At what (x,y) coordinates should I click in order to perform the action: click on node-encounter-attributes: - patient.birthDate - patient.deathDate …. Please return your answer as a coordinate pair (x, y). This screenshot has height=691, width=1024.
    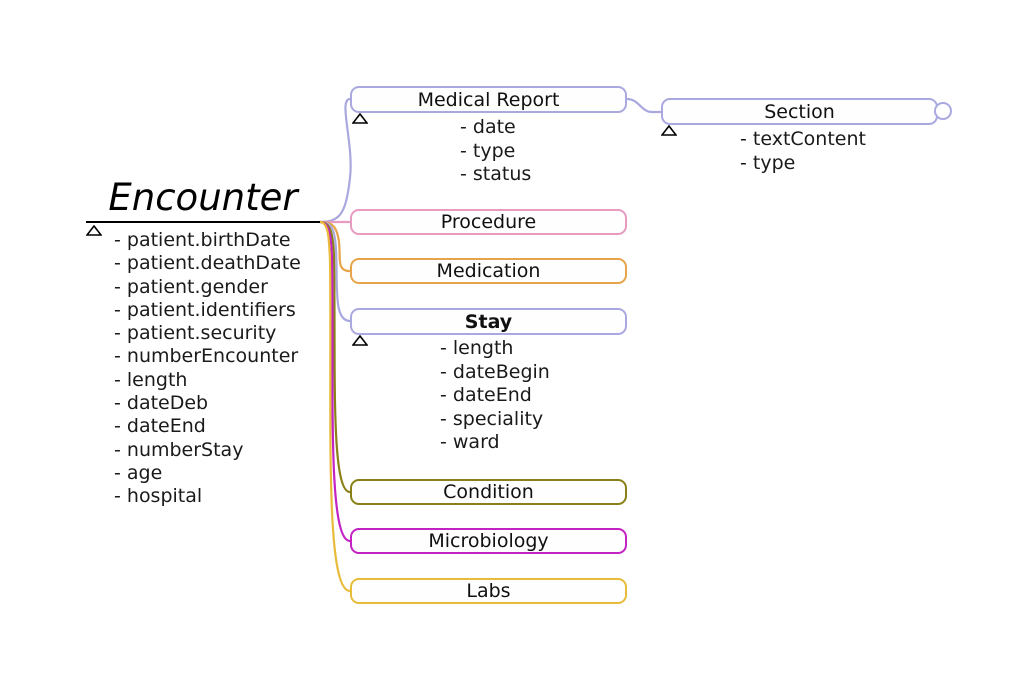
    Looking at the image, I should click on (217, 369).